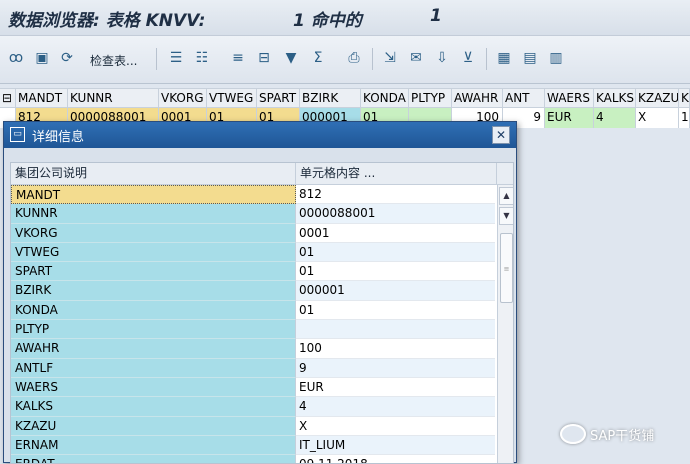 The image size is (690, 464). Describe the element at coordinates (477, 99) in the screenshot. I see `column-header: AWAHR` at that location.